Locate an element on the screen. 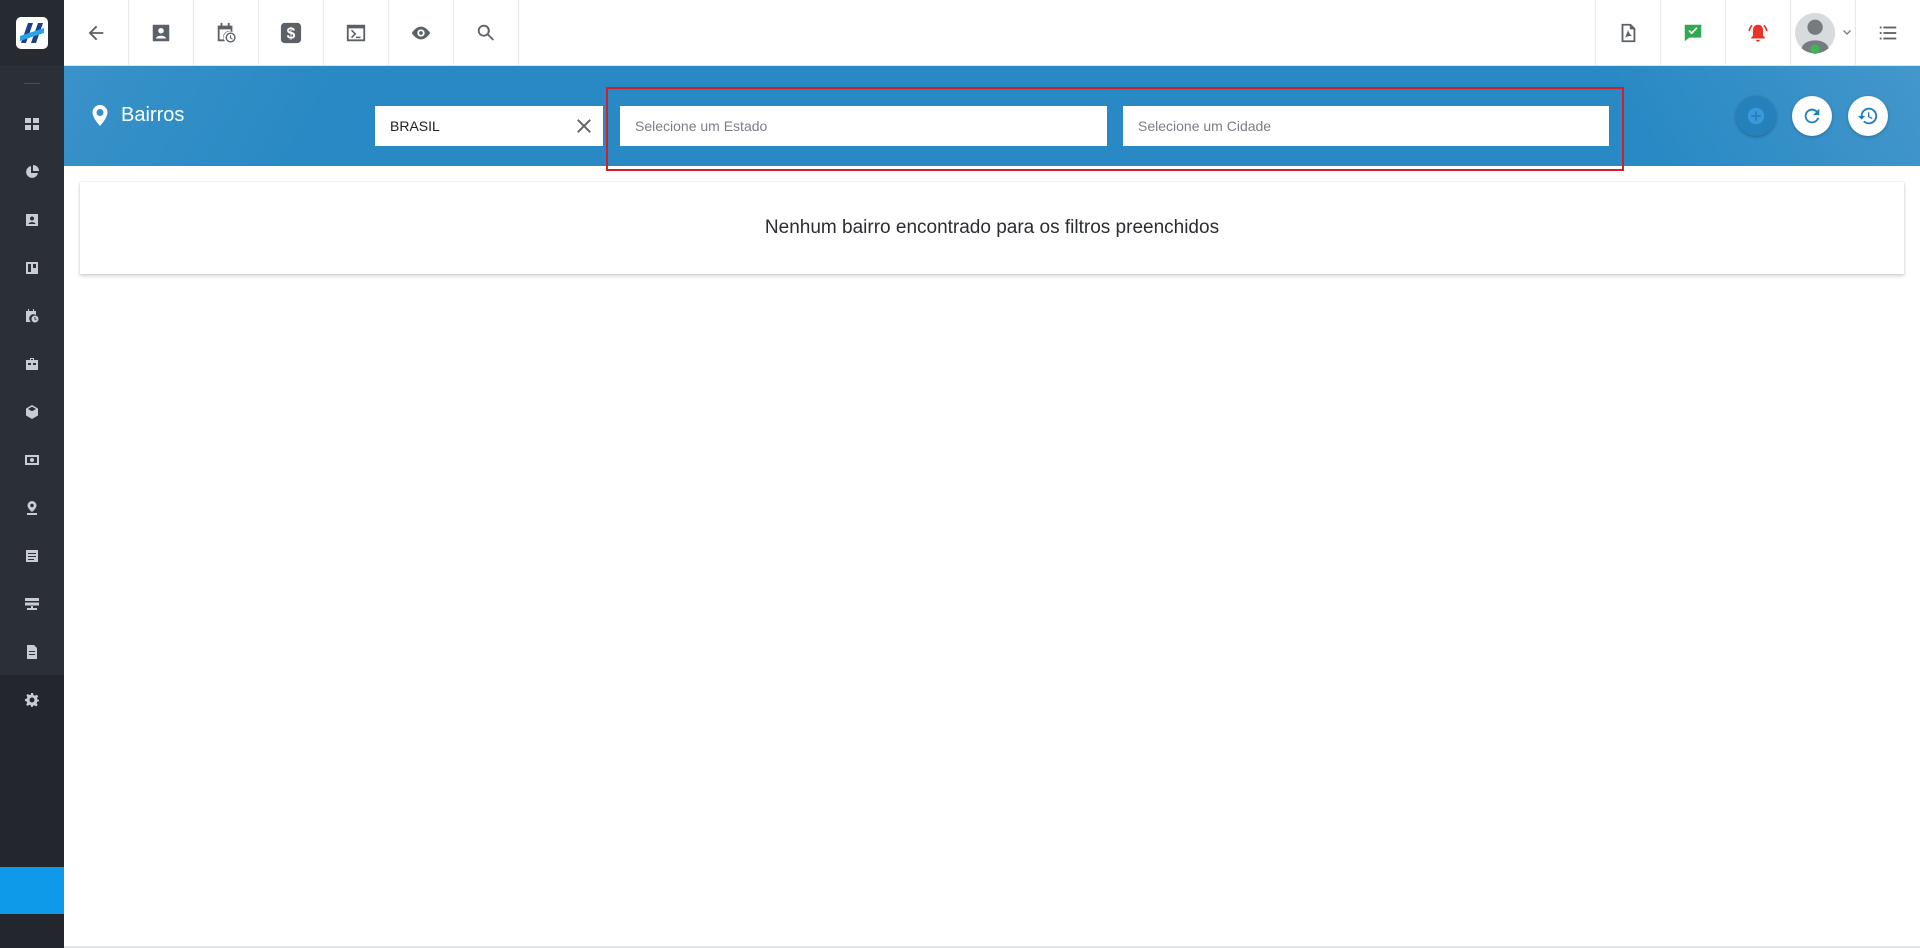  briefcase-icon is located at coordinates (32, 364).